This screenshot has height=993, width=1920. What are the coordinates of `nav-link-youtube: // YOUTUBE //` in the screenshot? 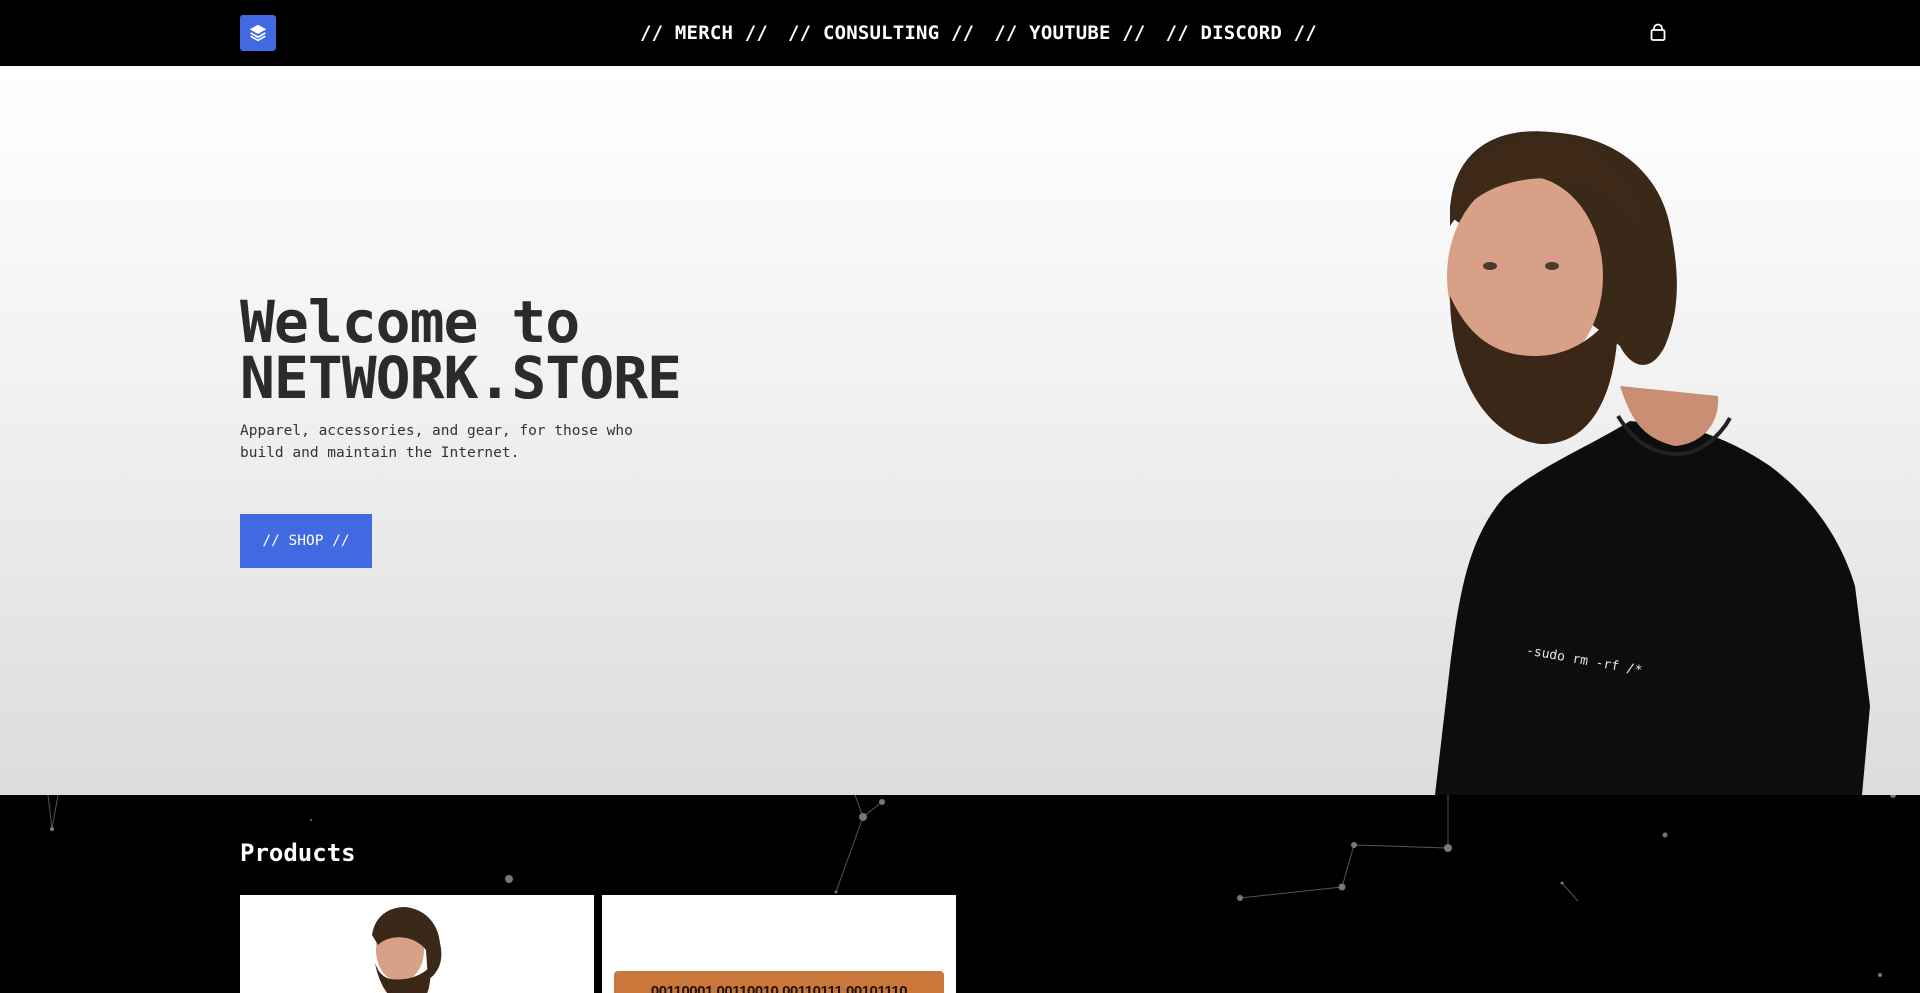 It's located at (1069, 33).